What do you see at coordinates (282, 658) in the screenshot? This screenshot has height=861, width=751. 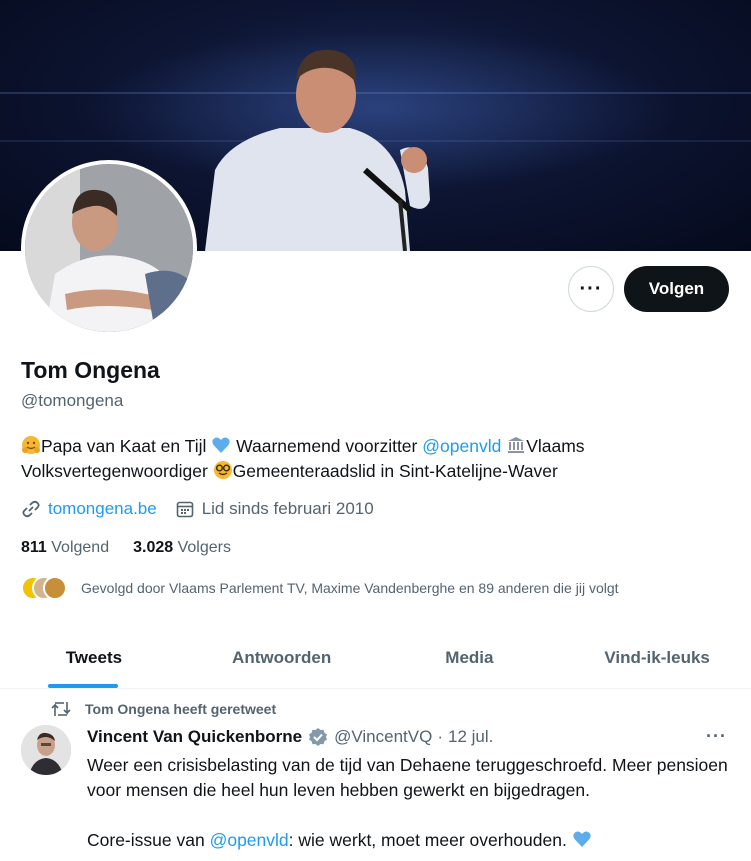 I see `tab-replies: Antwoorden` at bounding box center [282, 658].